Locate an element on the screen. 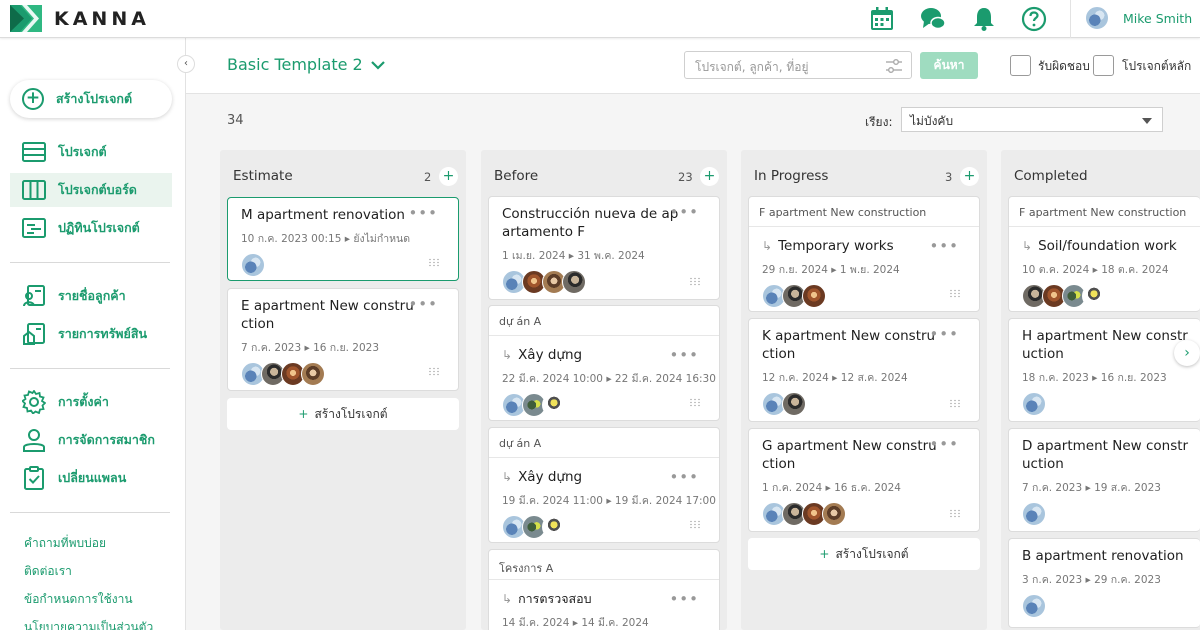 This screenshot has height=630, width=1200. footer-link-privacy: นโยบายความเป็นส่วนตัว is located at coordinates (88, 624).